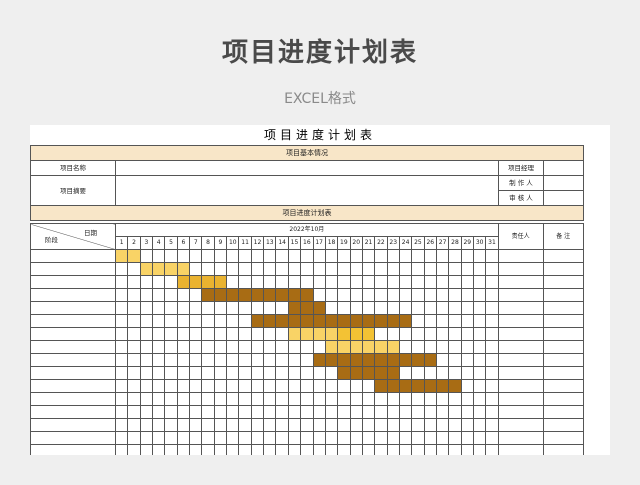 The height and width of the screenshot is (485, 640). Describe the element at coordinates (563, 168) in the screenshot. I see `project-manager-cell` at that location.